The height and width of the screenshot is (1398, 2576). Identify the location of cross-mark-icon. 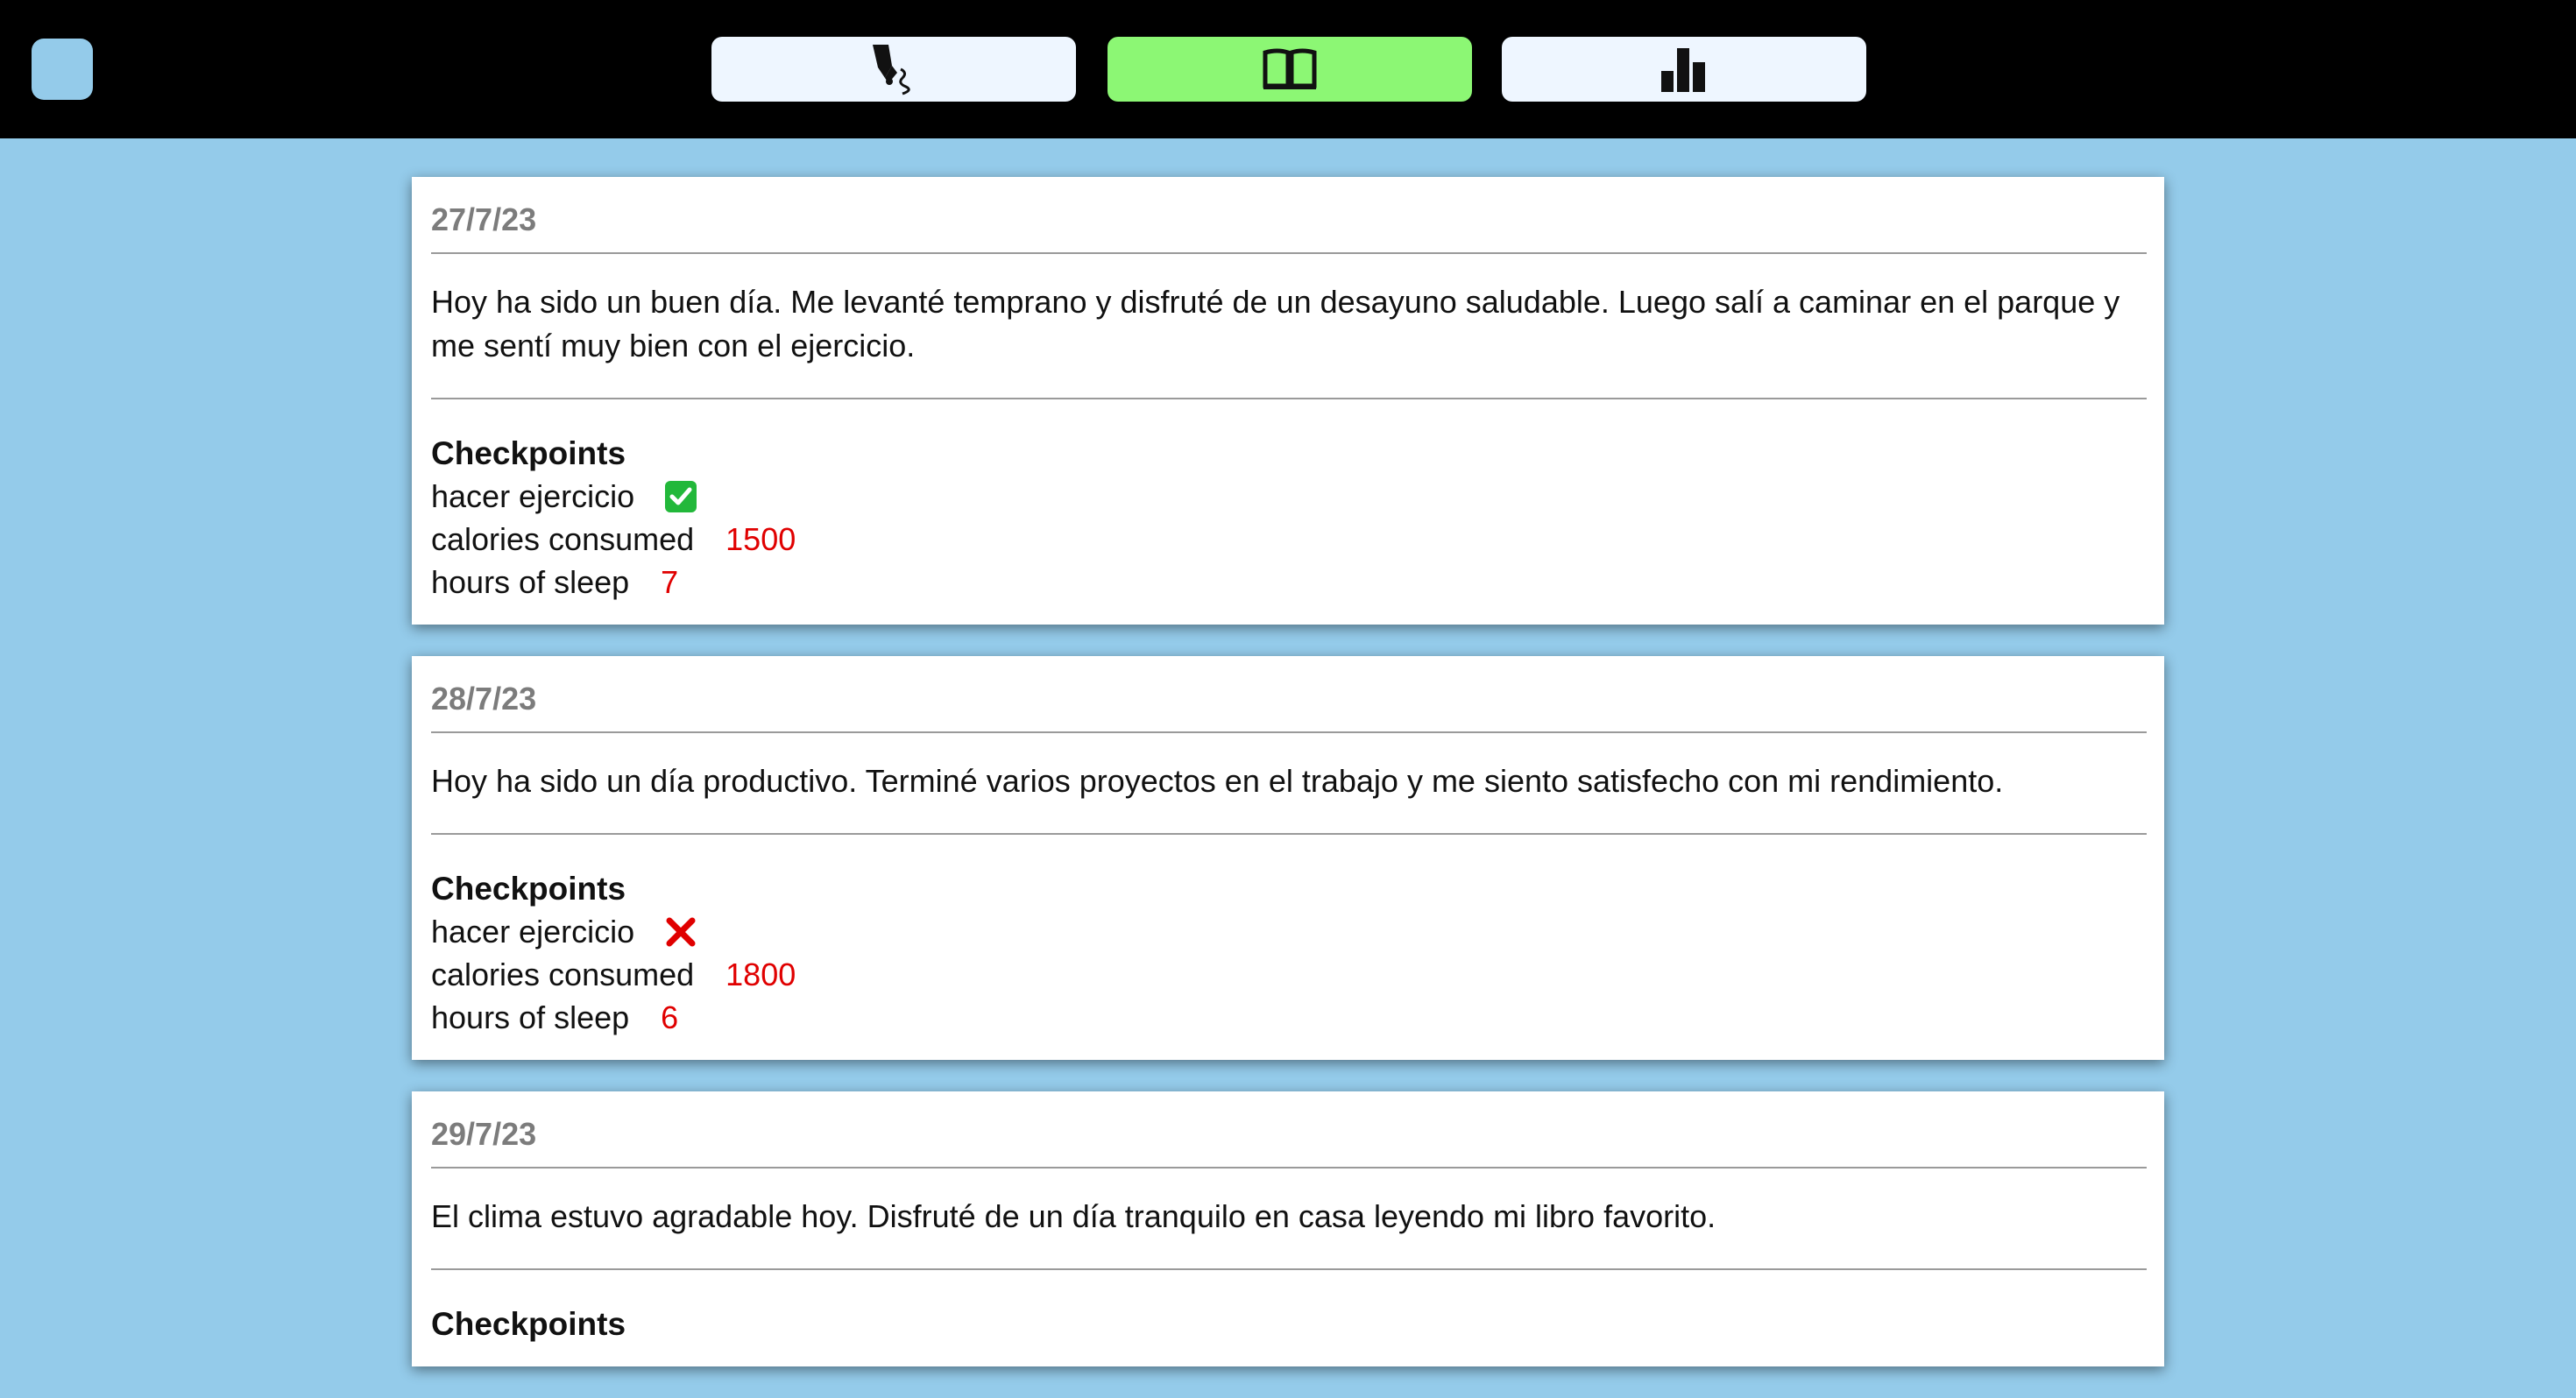
(680, 932).